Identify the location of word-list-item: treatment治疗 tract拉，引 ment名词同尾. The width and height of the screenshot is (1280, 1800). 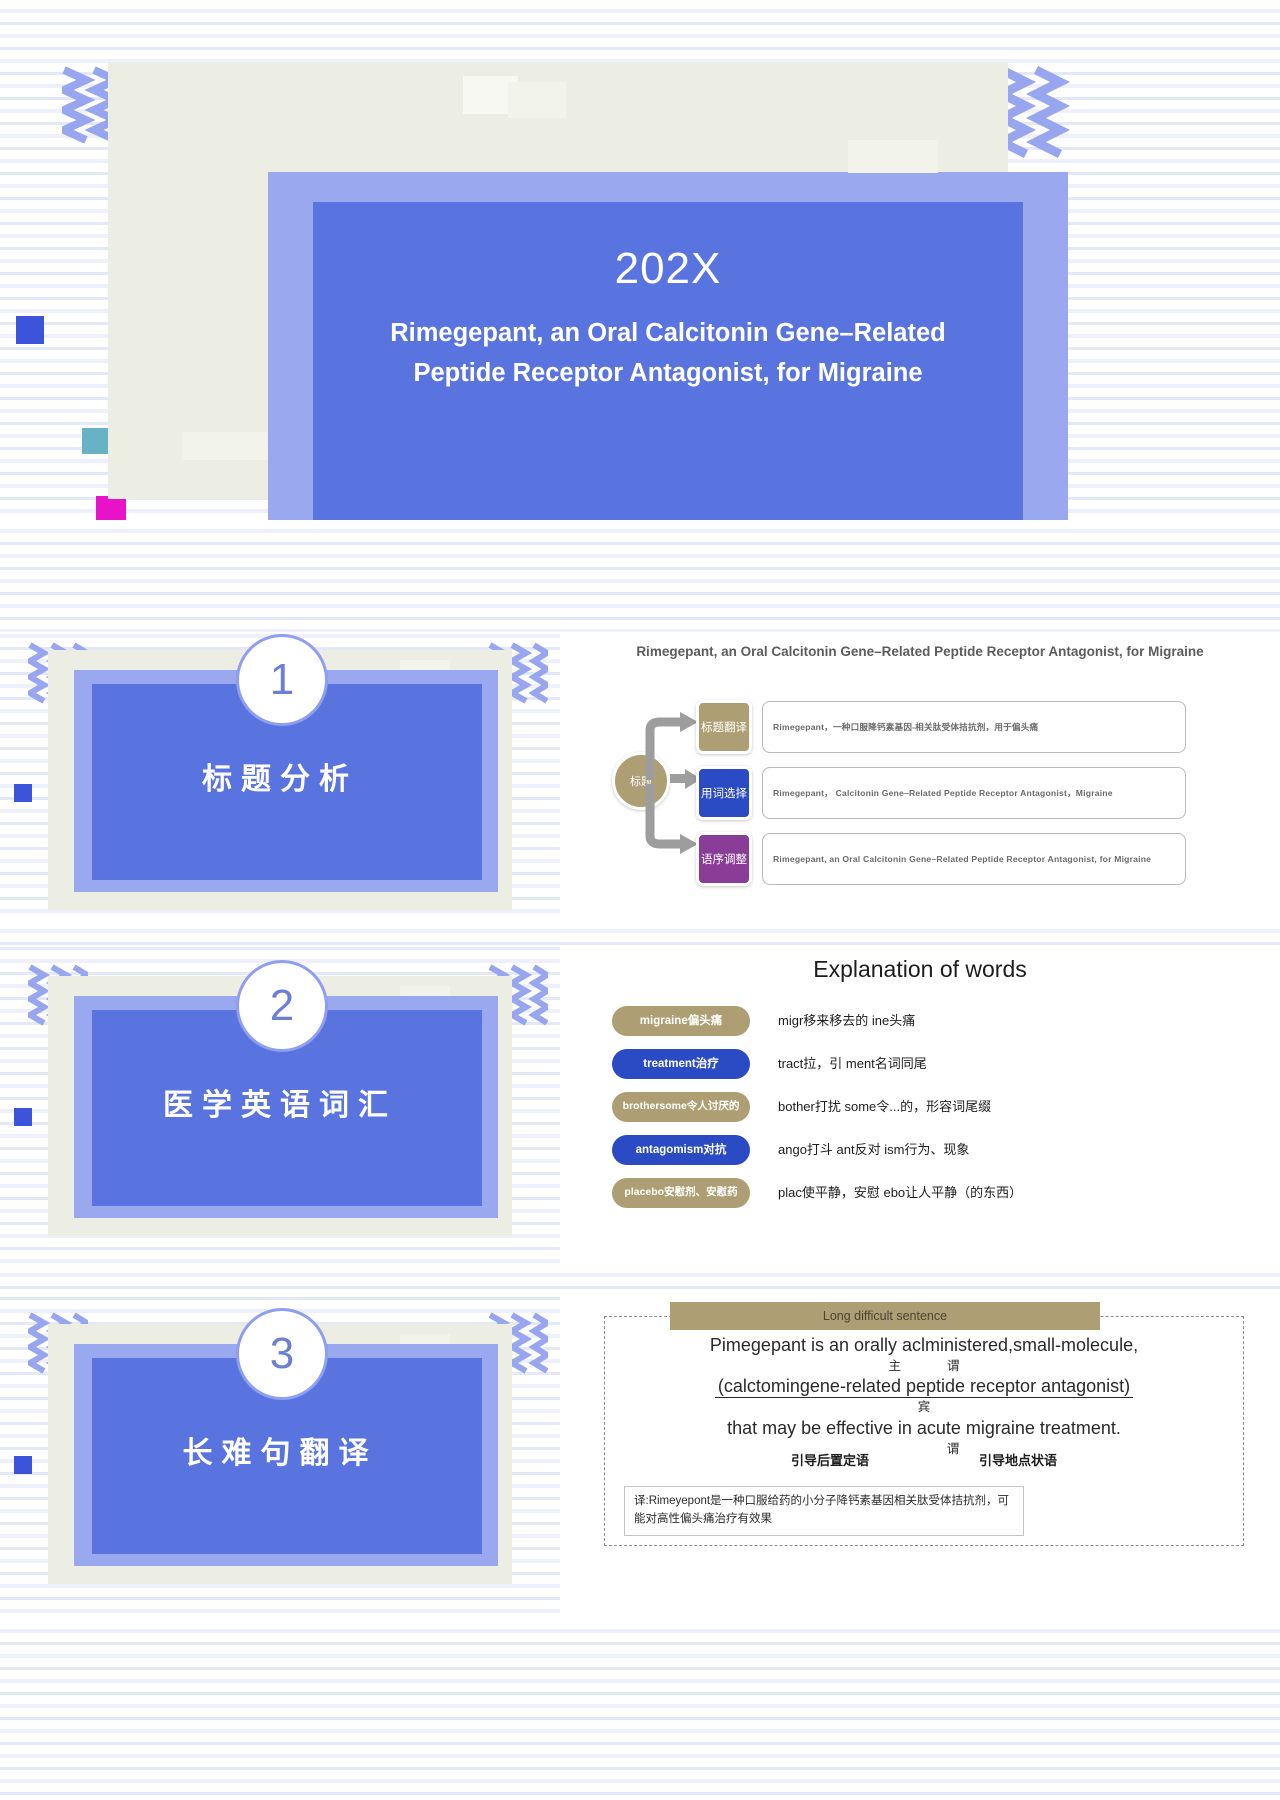
(942, 1065).